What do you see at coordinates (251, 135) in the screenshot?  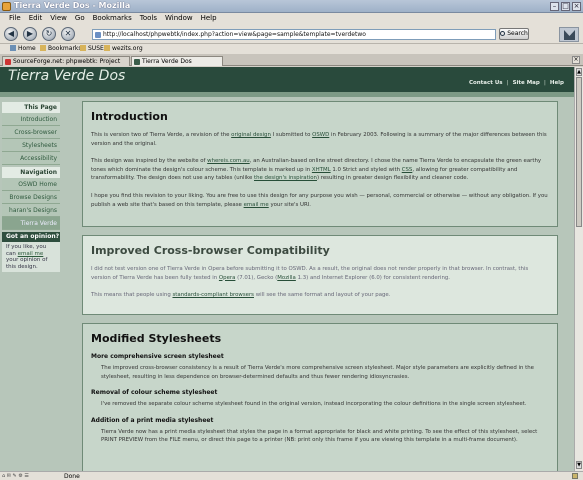 I see `original-design-link: original design` at bounding box center [251, 135].